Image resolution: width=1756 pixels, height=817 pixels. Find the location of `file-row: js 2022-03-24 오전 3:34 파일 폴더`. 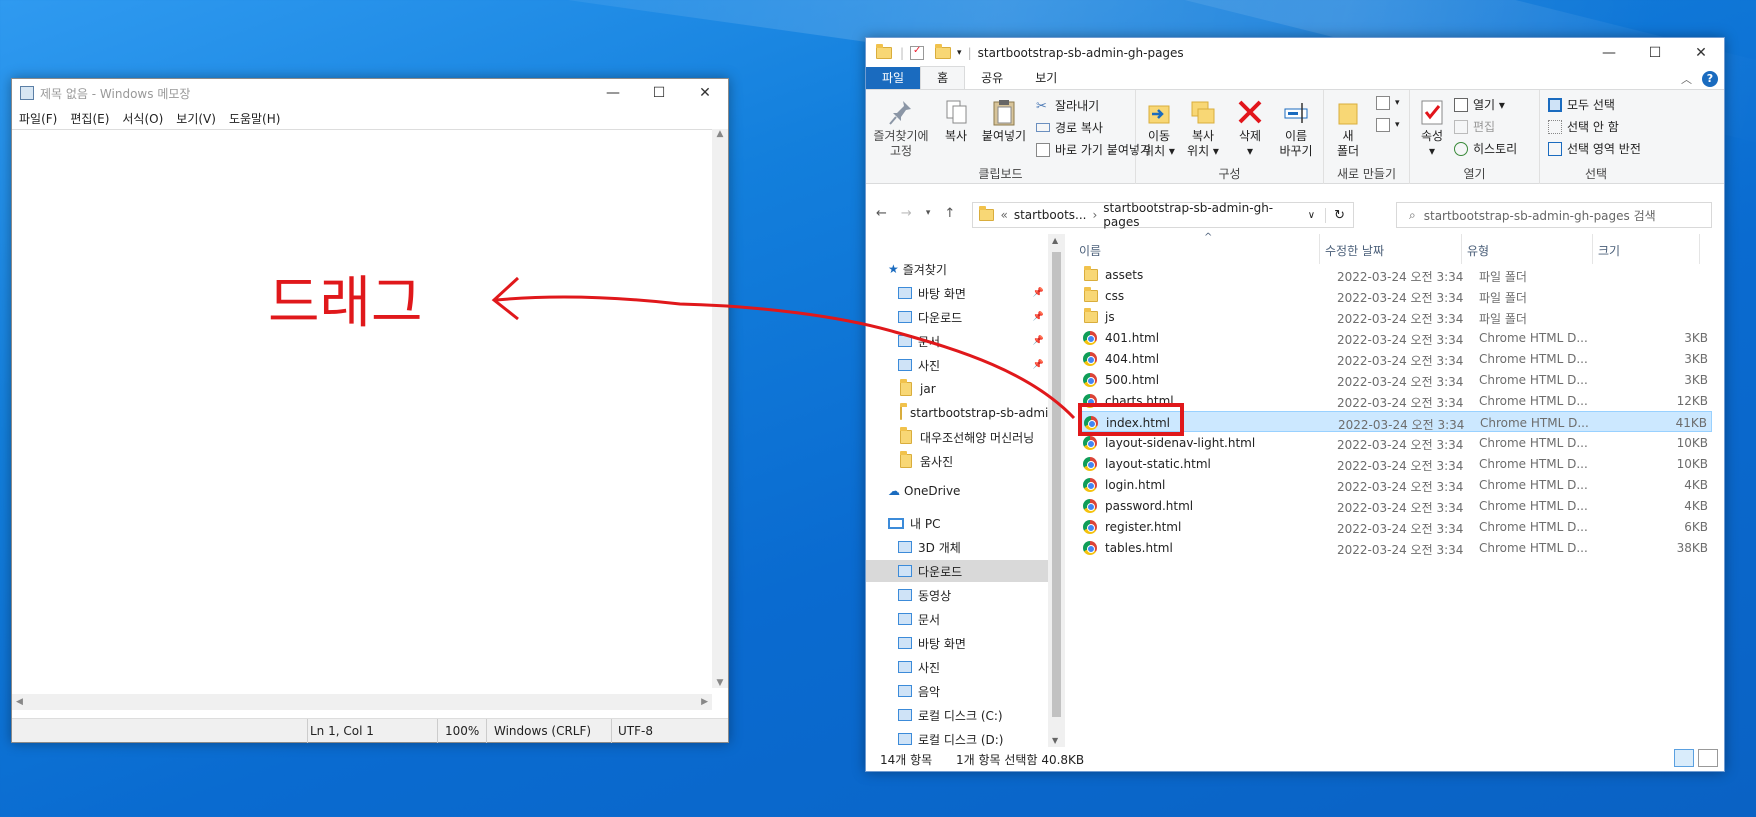

file-row: js 2022-03-24 오전 3:34 파일 폴더 is located at coordinates (1395, 316).